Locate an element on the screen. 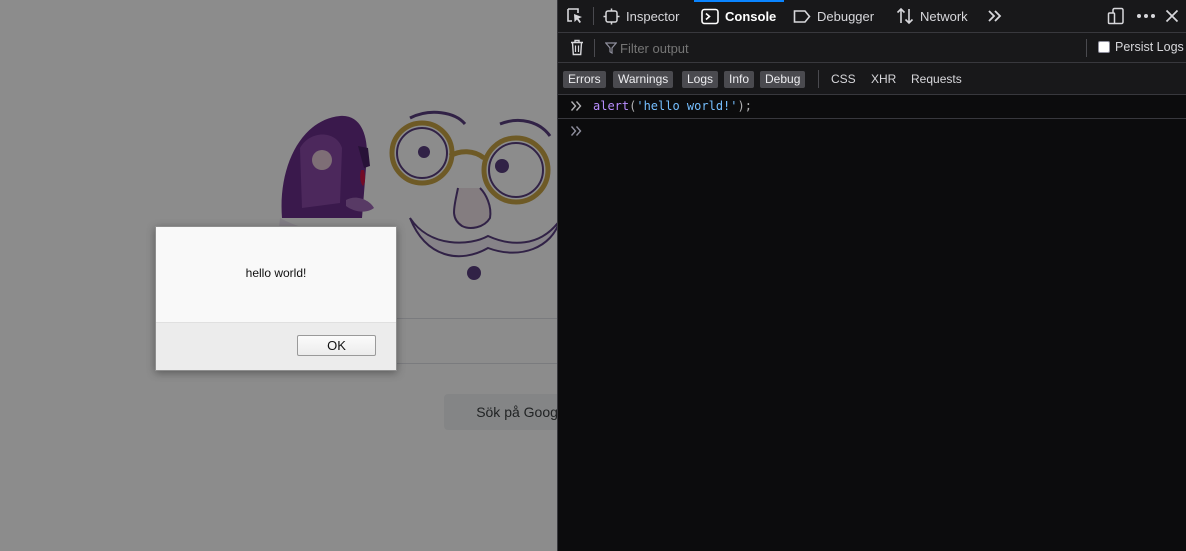 The height and width of the screenshot is (551, 1186). tab-network: Network is located at coordinates (932, 16).